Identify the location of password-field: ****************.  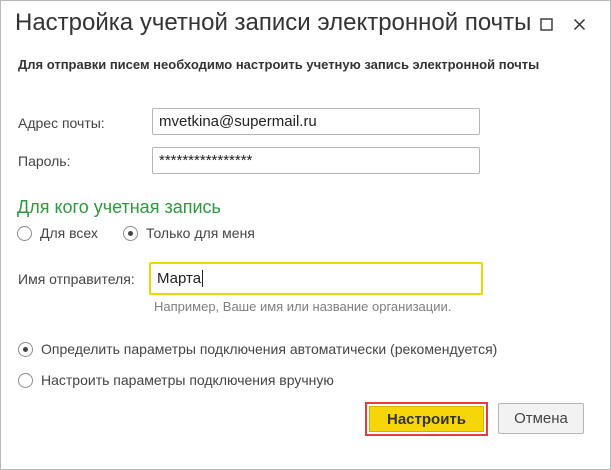
(316, 160).